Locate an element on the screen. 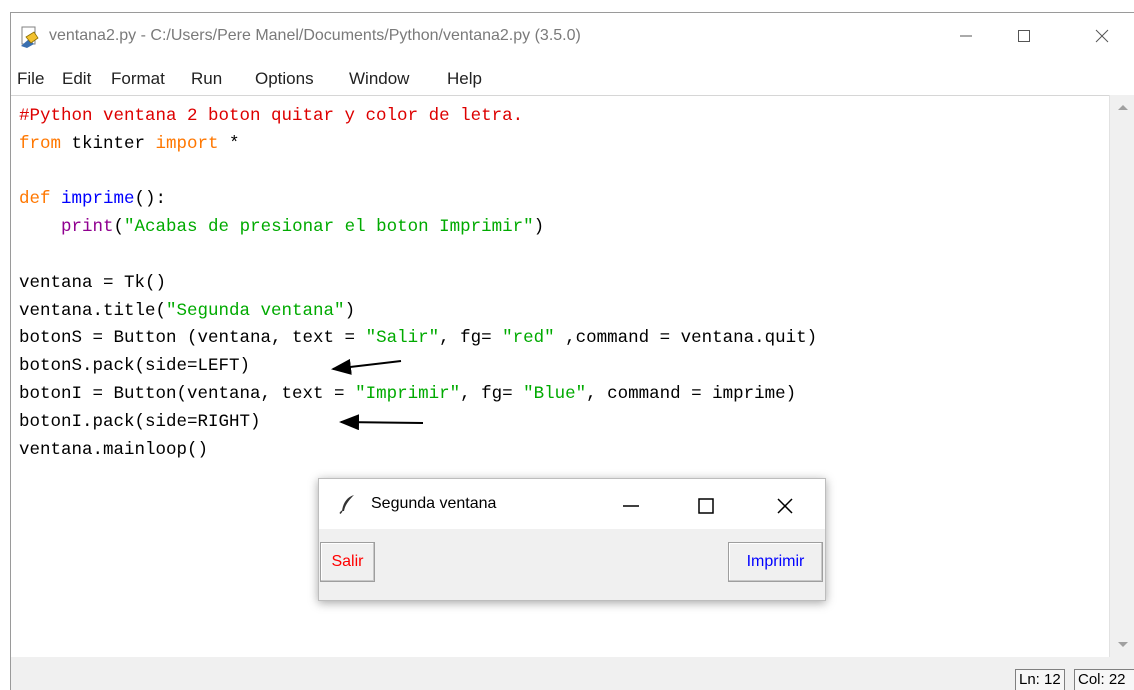  menu-help: Help is located at coordinates (464, 79).